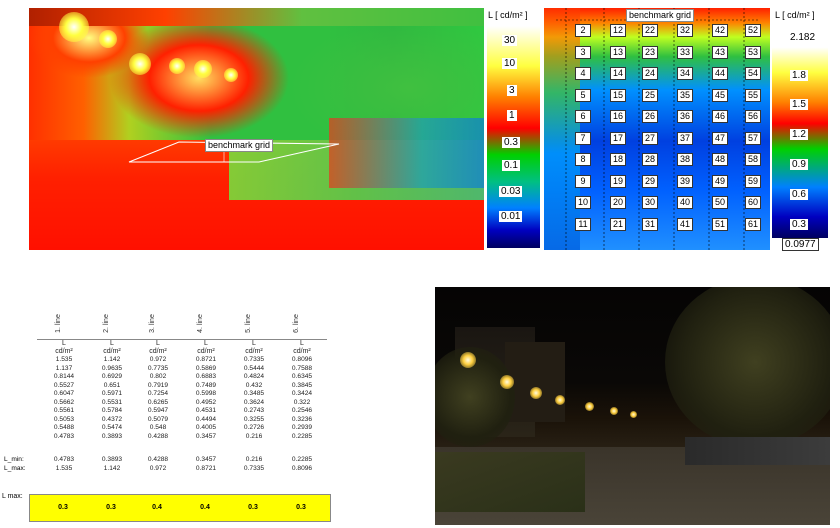 The image size is (840, 528). What do you see at coordinates (583, 159) in the screenshot?
I see `heatmap-cell-label: 8` at bounding box center [583, 159].